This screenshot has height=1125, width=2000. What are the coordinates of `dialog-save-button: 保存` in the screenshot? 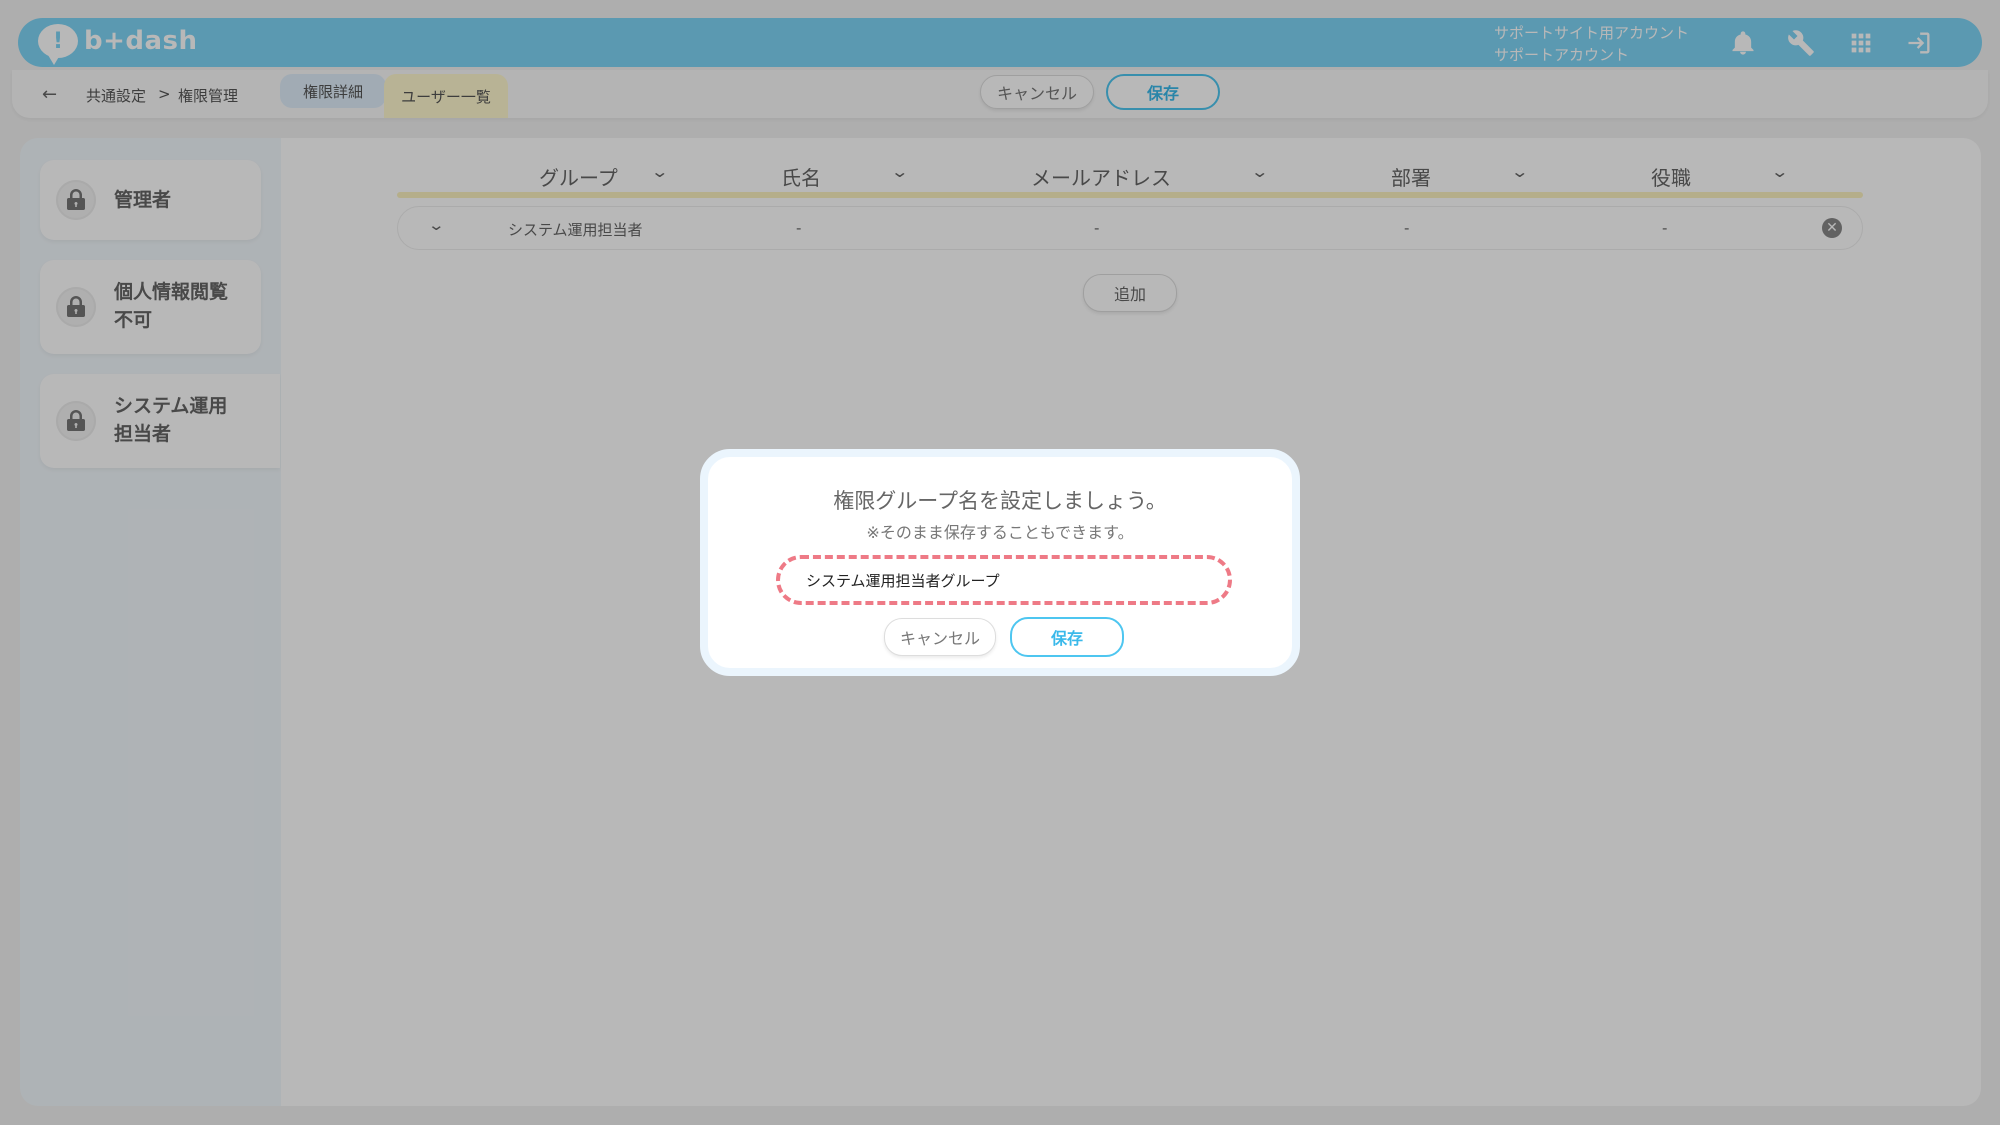 It's located at (1067, 637).